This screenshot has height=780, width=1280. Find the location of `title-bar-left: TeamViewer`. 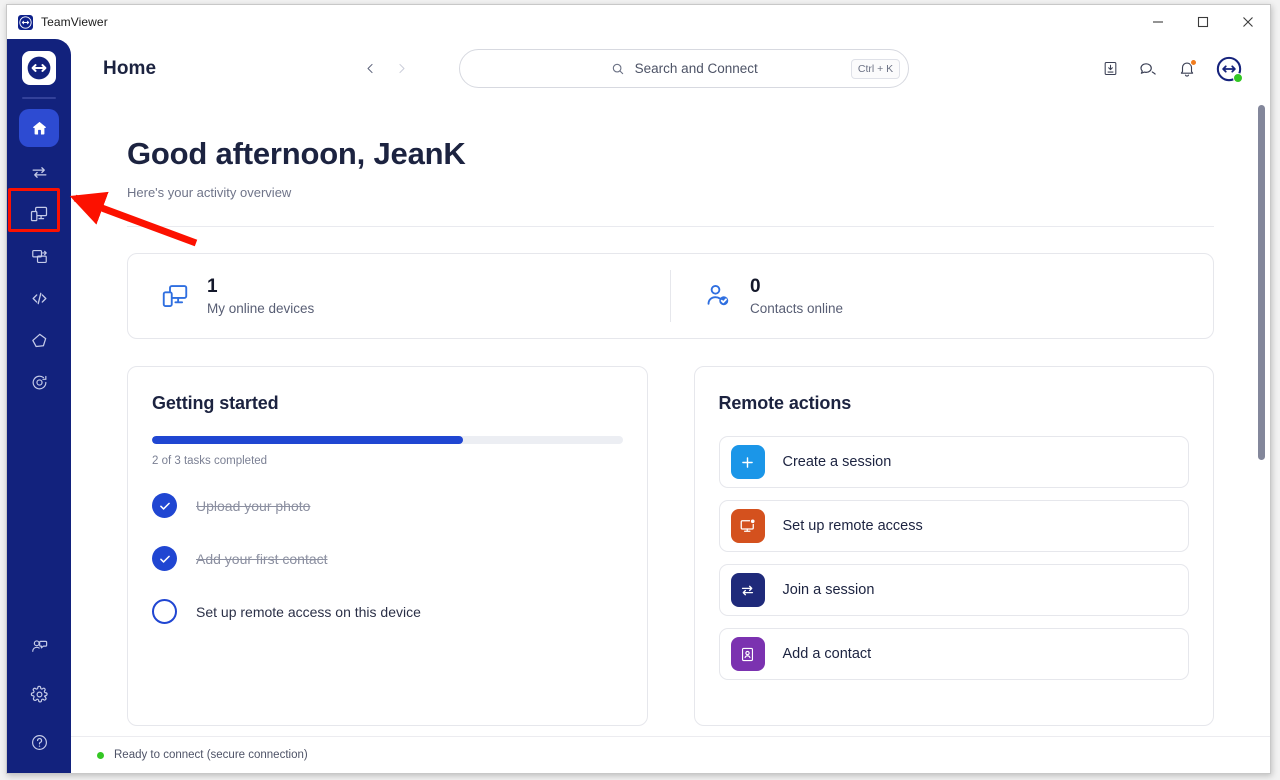

title-bar-left: TeamViewer is located at coordinates (57, 22).